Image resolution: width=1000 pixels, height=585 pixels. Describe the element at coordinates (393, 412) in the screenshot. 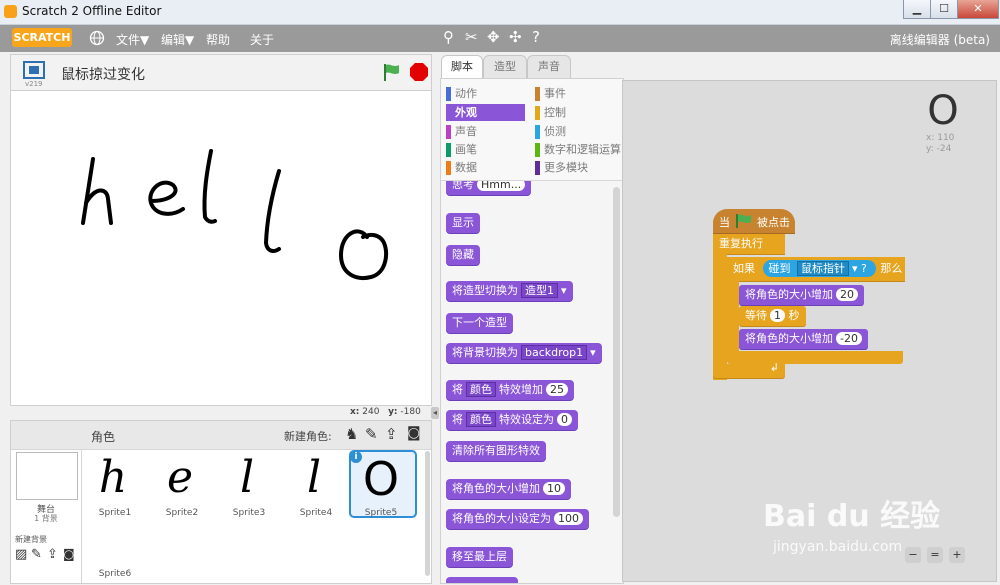

I see `y-label: y:` at that location.